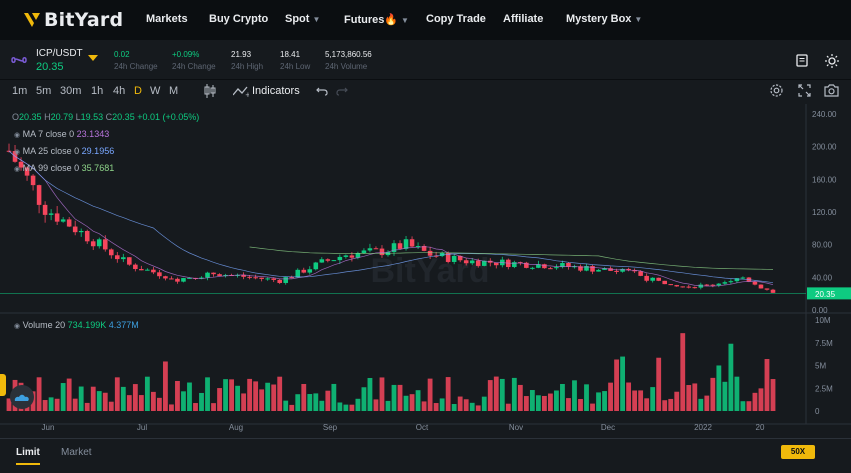 Image resolution: width=851 pixels, height=473 pixels. What do you see at coordinates (138, 91) in the screenshot?
I see `tf-d: D` at bounding box center [138, 91].